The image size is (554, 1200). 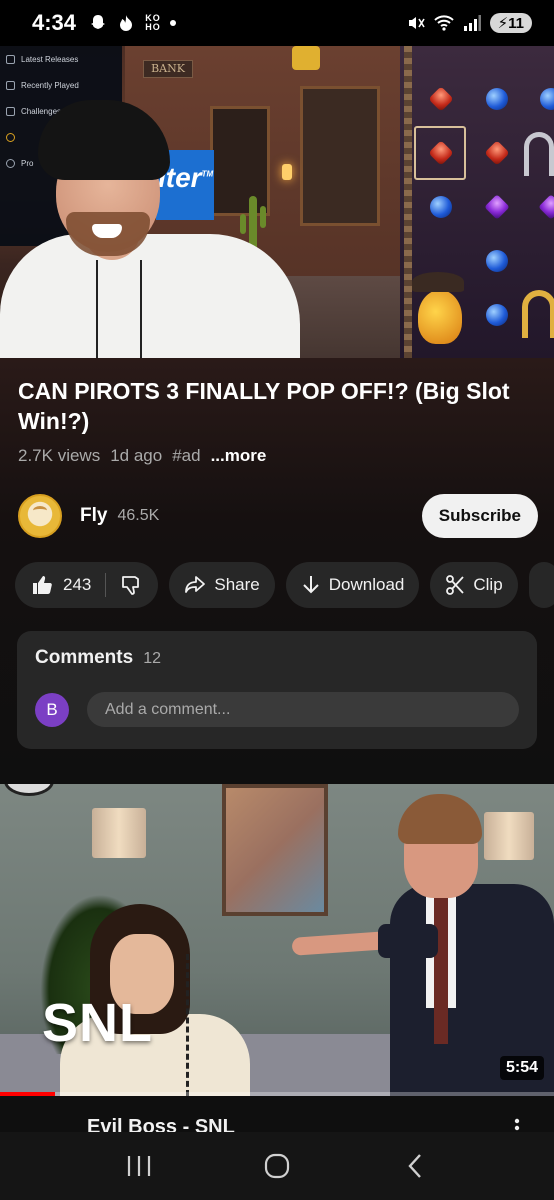 I want to click on wall-sconce, so click(x=119, y=833).